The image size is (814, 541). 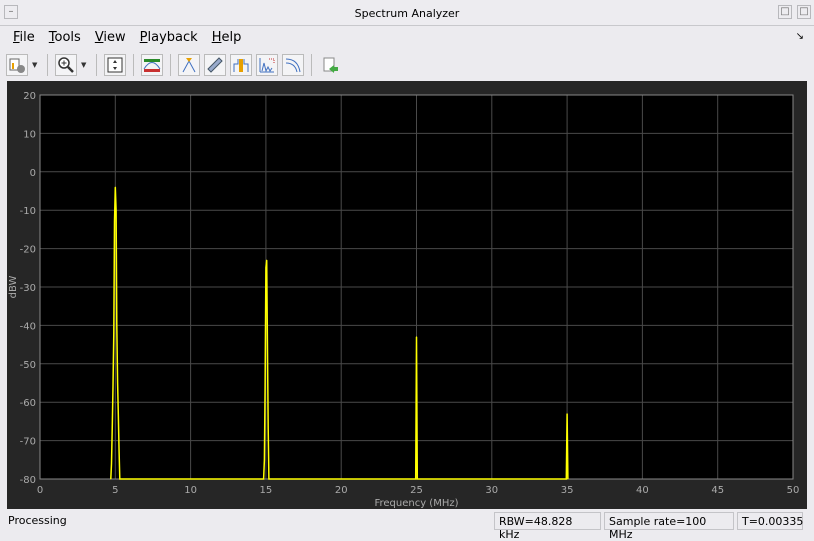 What do you see at coordinates (190, 490) in the screenshot?
I see `x-tick-label: 10` at bounding box center [190, 490].